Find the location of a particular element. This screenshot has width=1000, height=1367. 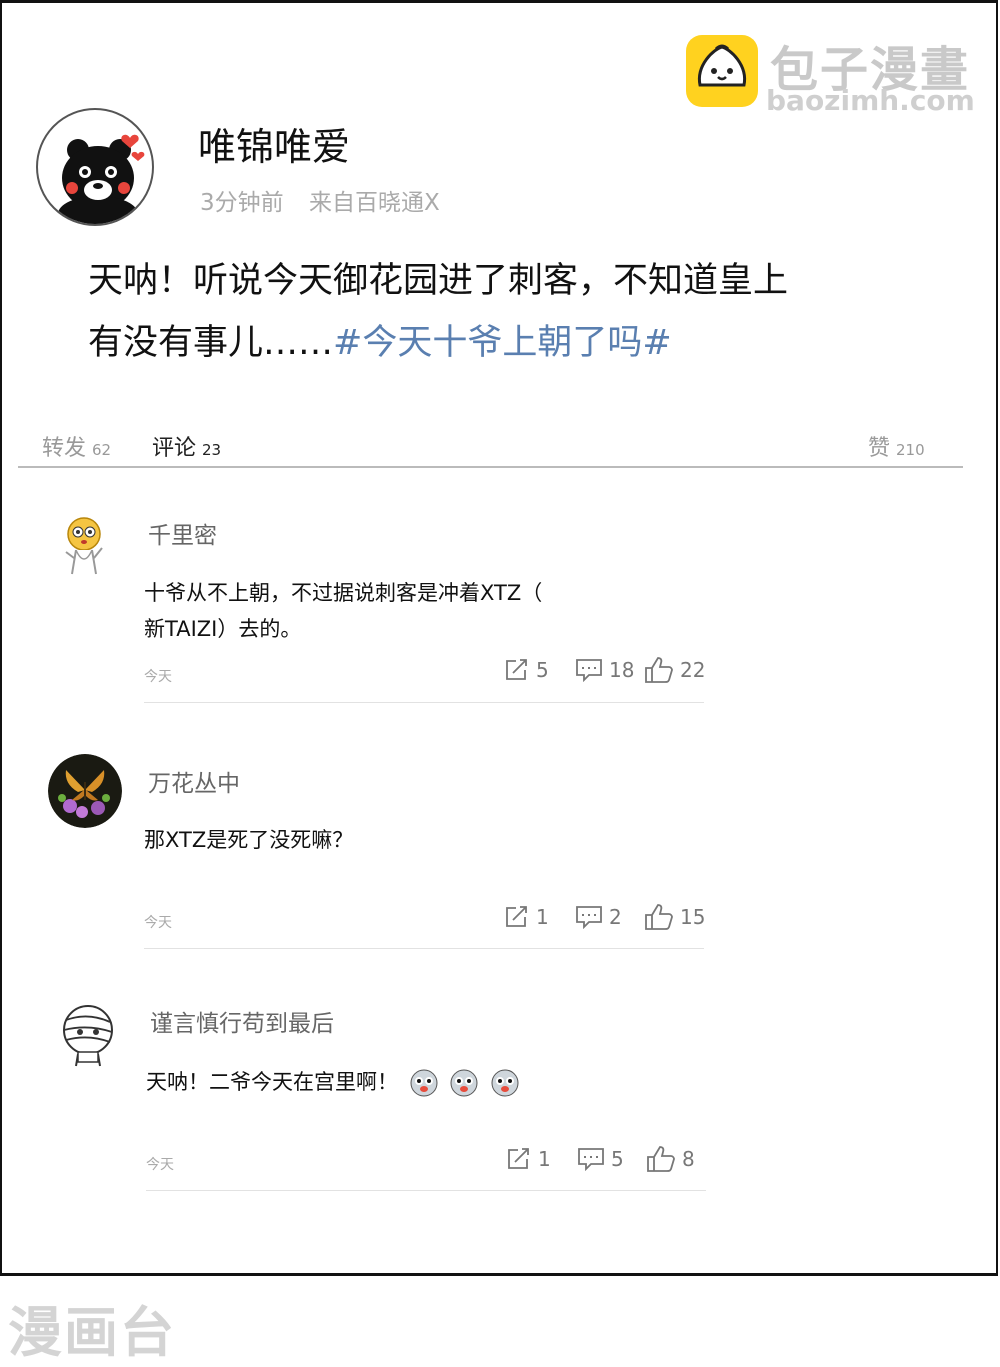

like-button: 22 is located at coordinates (674, 670).